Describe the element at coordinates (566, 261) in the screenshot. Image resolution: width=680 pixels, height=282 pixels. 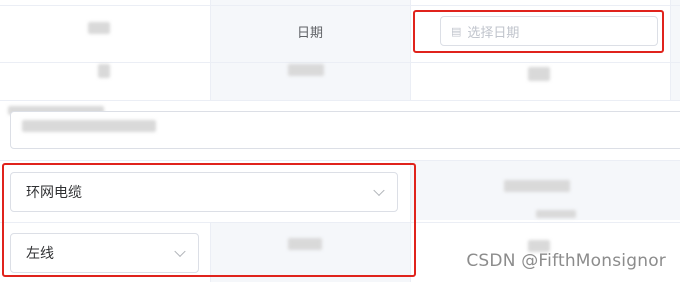
I see `watermark-text: CSDN @FifthMonsignor` at that location.